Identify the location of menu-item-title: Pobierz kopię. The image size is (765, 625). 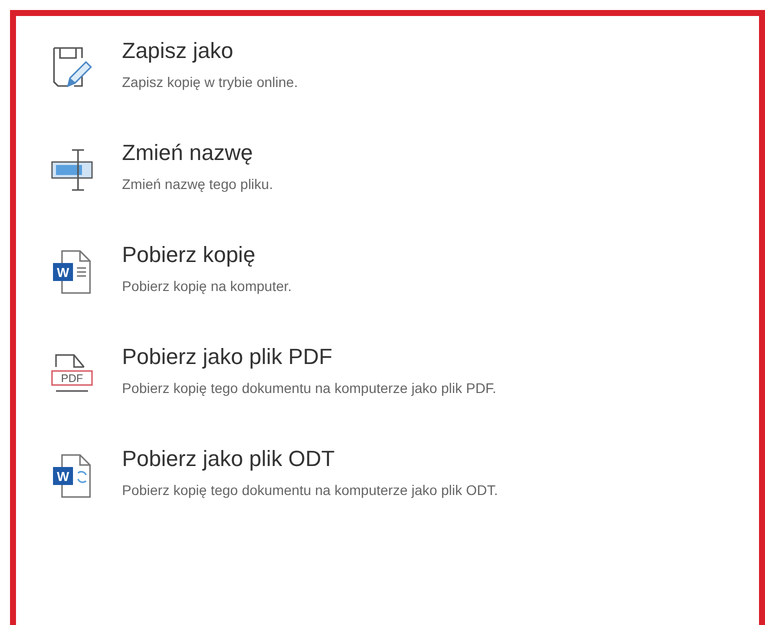
(207, 255).